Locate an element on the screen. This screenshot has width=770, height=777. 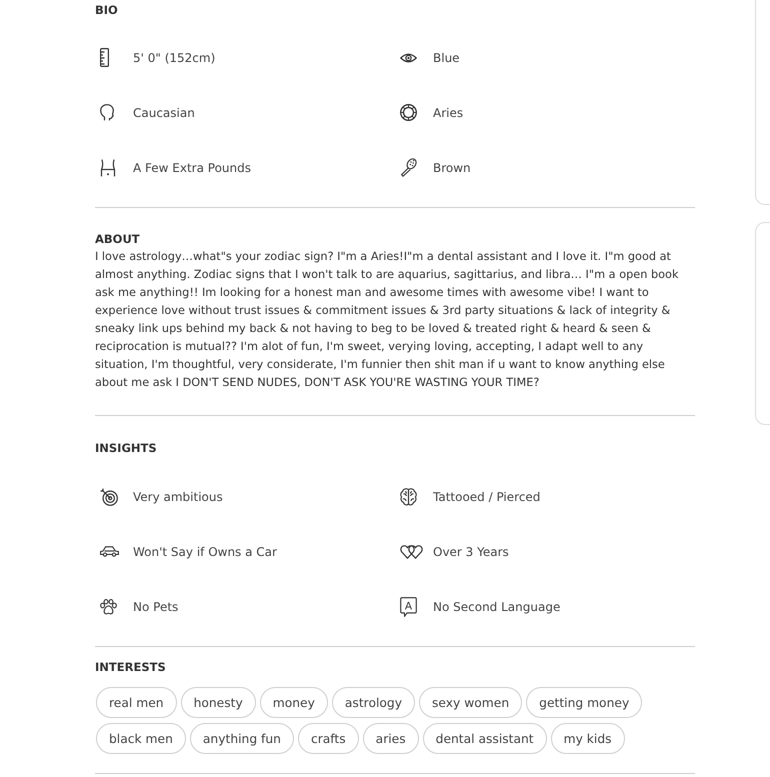
interest-tag: getting money is located at coordinates (584, 702).